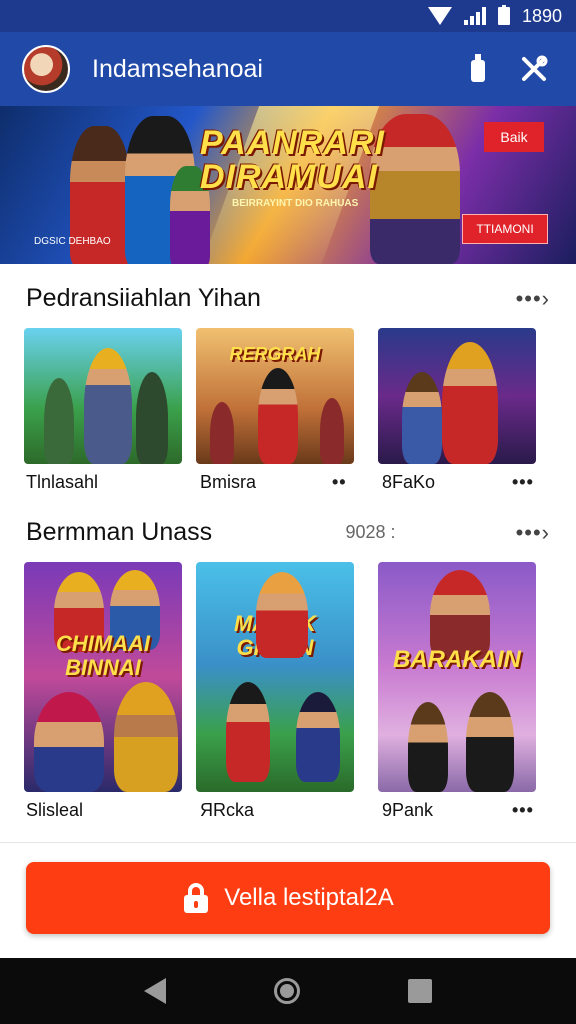 Image resolution: width=576 pixels, height=1024 pixels. Describe the element at coordinates (541, 15) in the screenshot. I see `status-time: 1890` at that location.